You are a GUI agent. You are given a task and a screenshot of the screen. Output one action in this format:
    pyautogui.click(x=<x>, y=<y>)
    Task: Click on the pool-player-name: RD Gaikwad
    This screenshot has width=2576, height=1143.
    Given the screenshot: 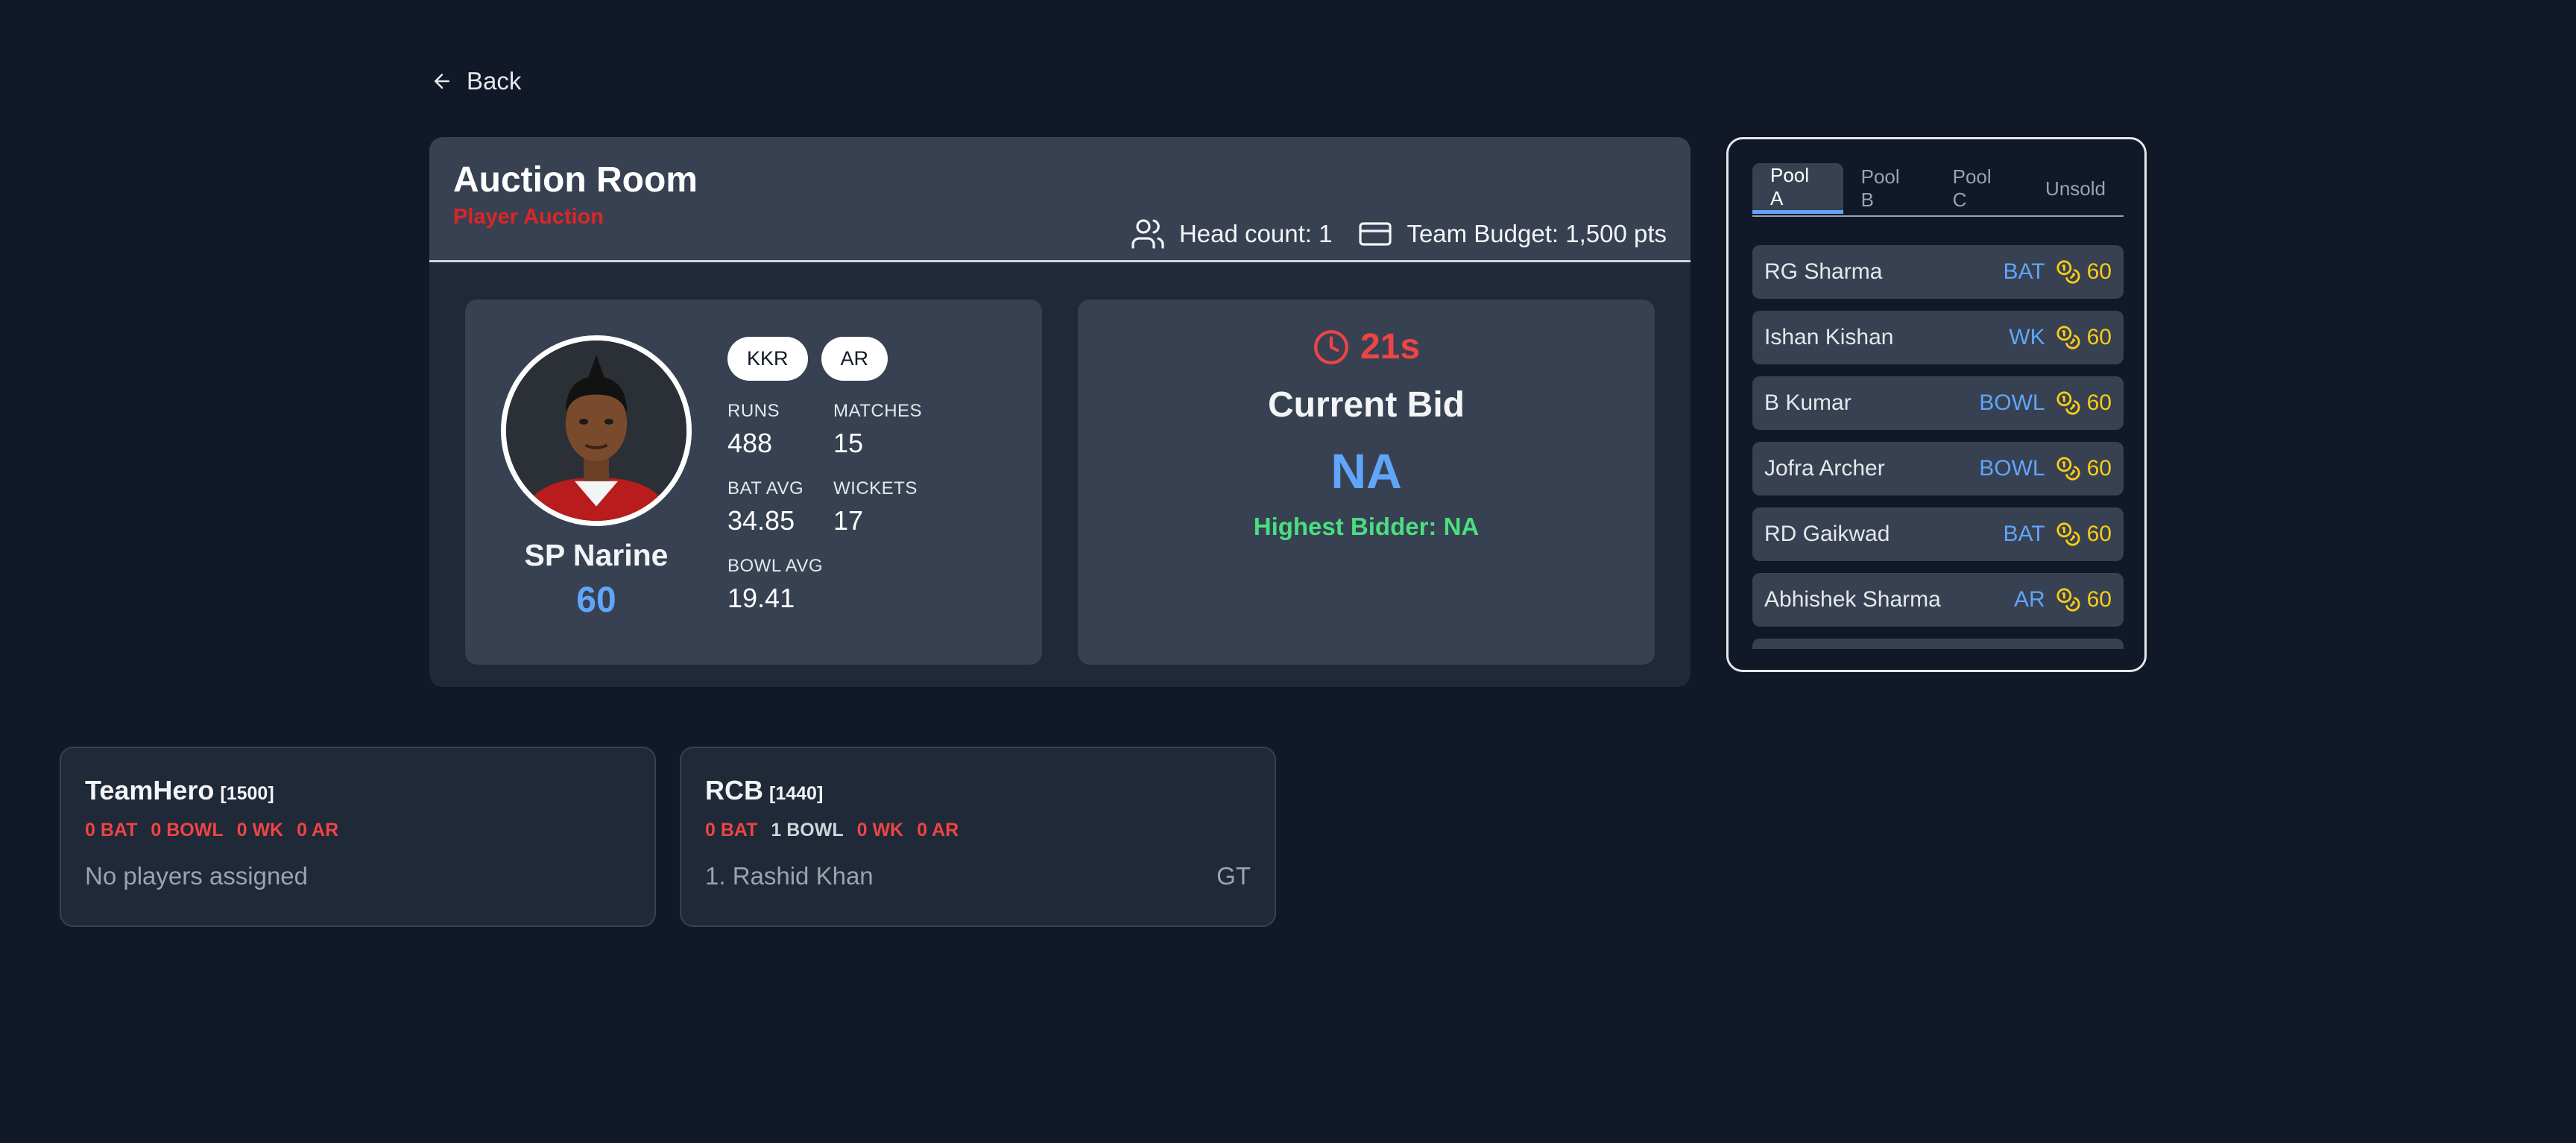 What is the action you would take?
    pyautogui.click(x=1827, y=534)
    